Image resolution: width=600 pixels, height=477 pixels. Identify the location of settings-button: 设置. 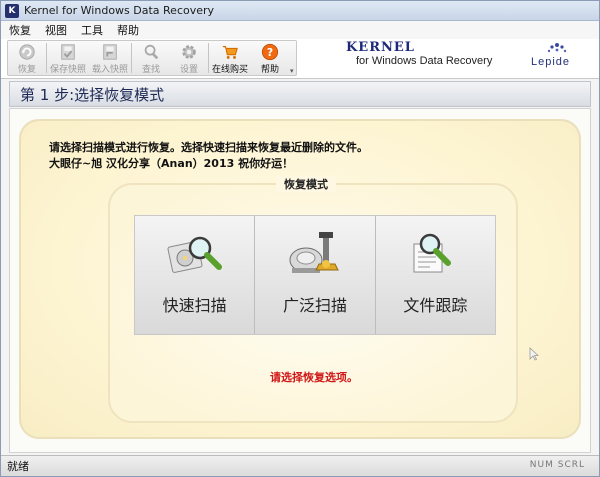
(189, 58).